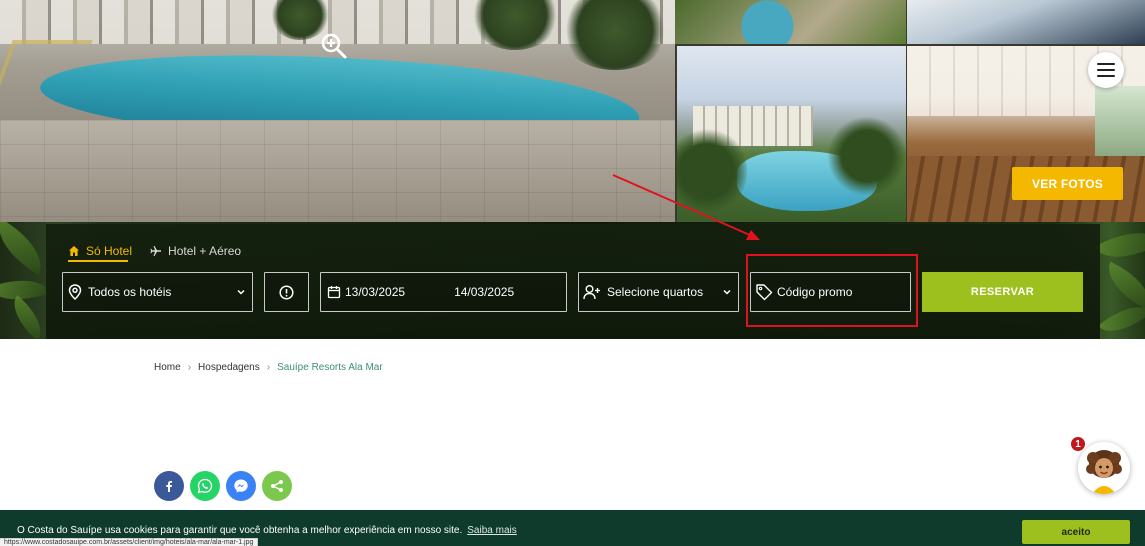 The height and width of the screenshot is (546, 1145). Describe the element at coordinates (591, 292) in the screenshot. I see `add-user-icon` at that location.